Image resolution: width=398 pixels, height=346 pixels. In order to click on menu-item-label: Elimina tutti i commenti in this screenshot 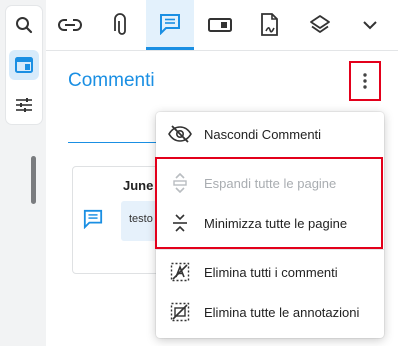, I will do `click(271, 272)`.